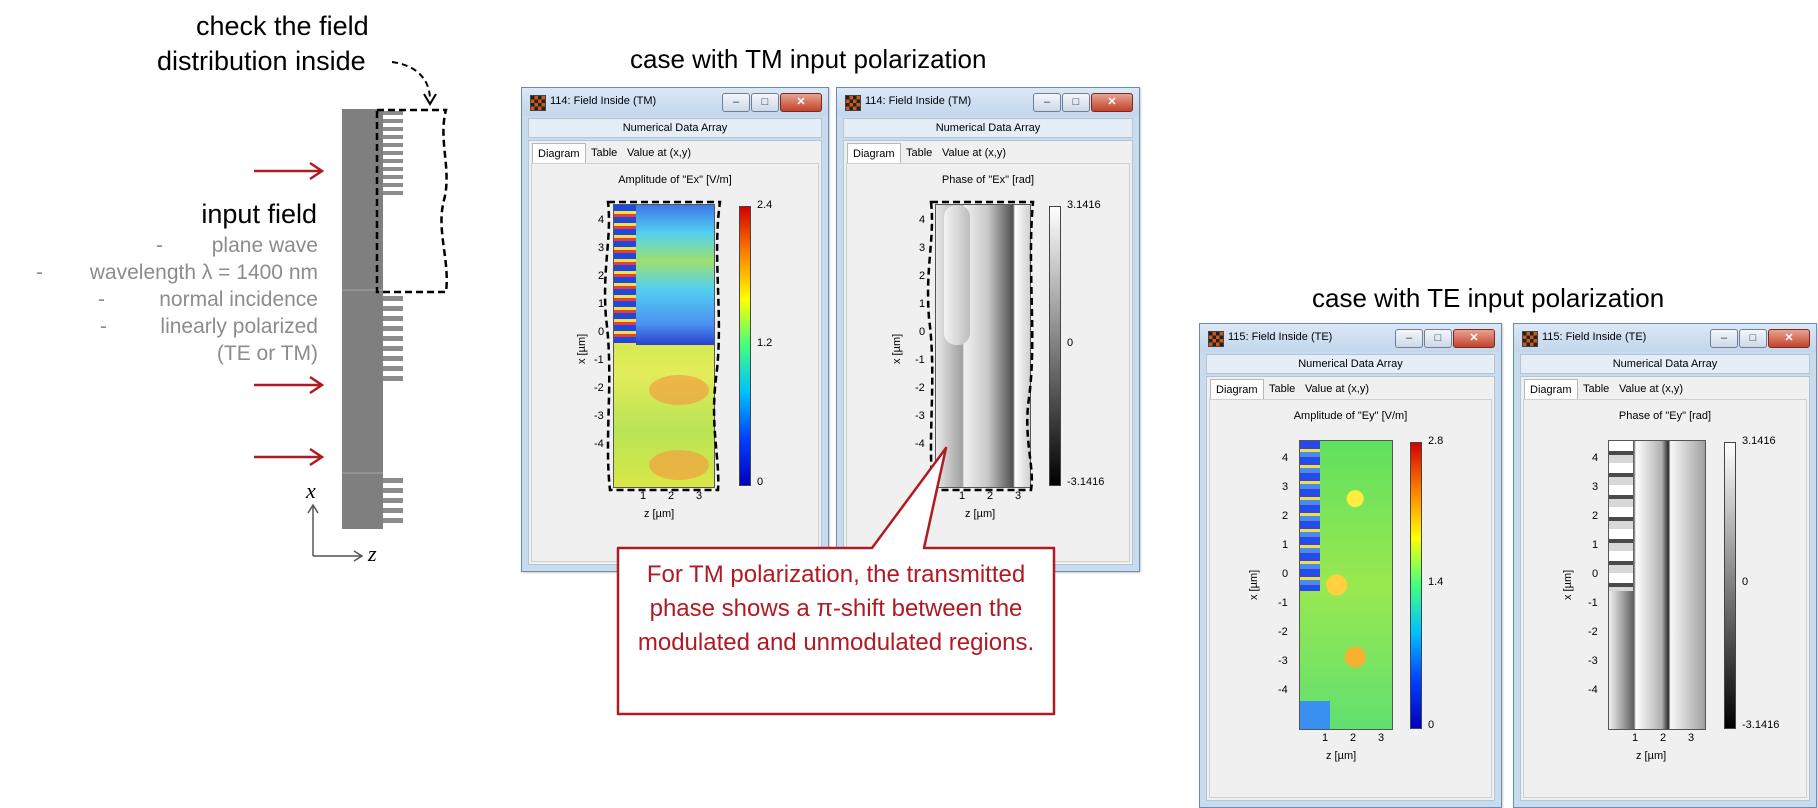 This screenshot has width=1818, height=808. Describe the element at coordinates (311, 490) in the screenshot. I see `axis-x-label: x` at that location.